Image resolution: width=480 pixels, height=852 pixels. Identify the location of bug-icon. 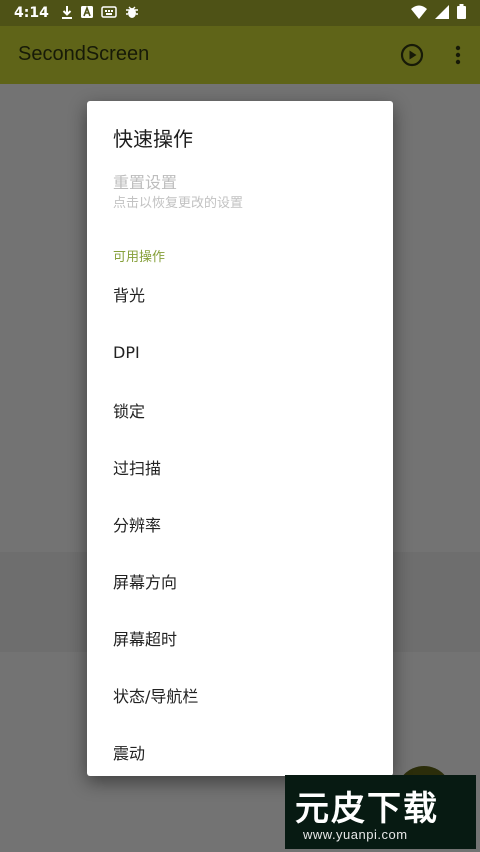
(132, 13).